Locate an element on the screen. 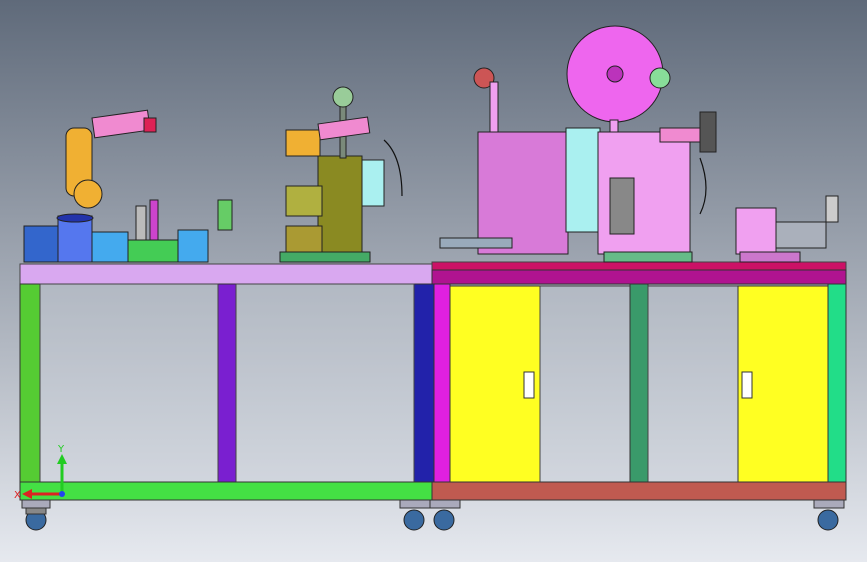 The image size is (867, 562). pink-press-center-guard is located at coordinates (583, 180).